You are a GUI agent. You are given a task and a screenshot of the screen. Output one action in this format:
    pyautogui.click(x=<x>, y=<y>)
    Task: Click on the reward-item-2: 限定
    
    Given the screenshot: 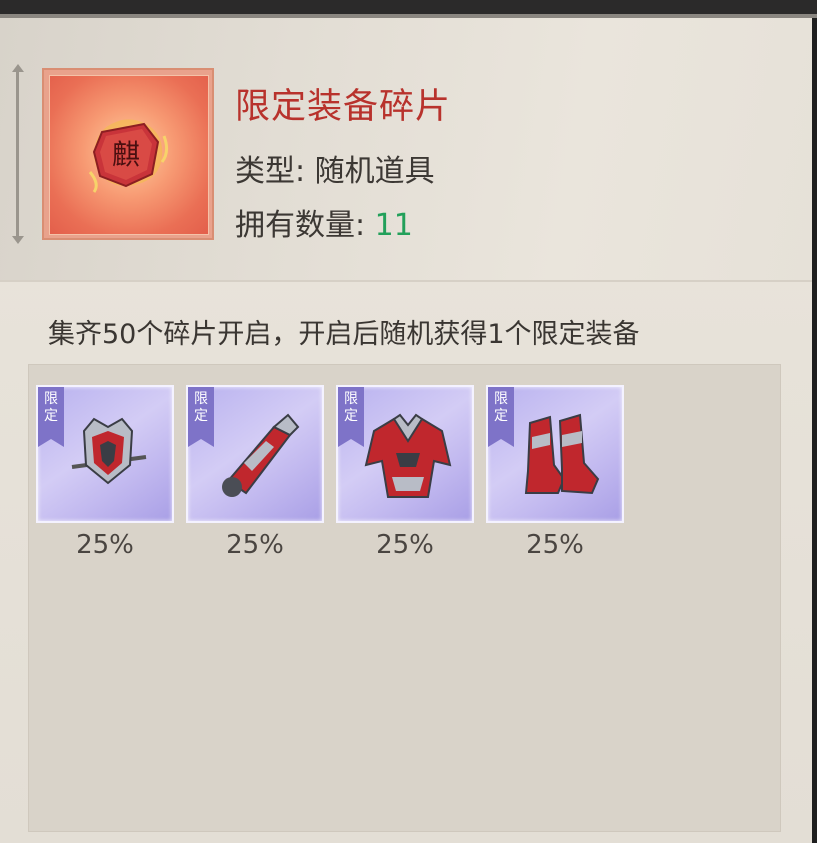 What is the action you would take?
    pyautogui.click(x=255, y=454)
    